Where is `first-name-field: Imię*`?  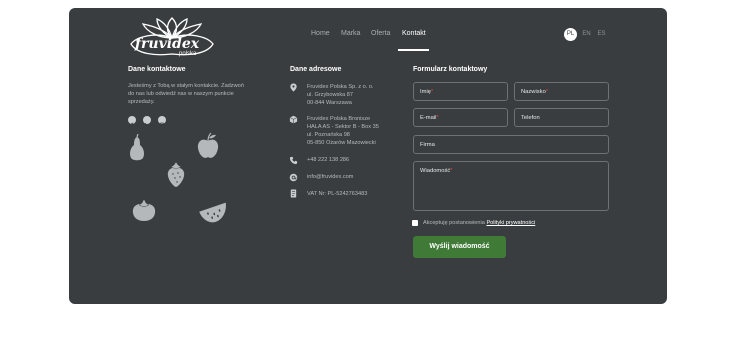
first-name-field: Imię* is located at coordinates (460, 91).